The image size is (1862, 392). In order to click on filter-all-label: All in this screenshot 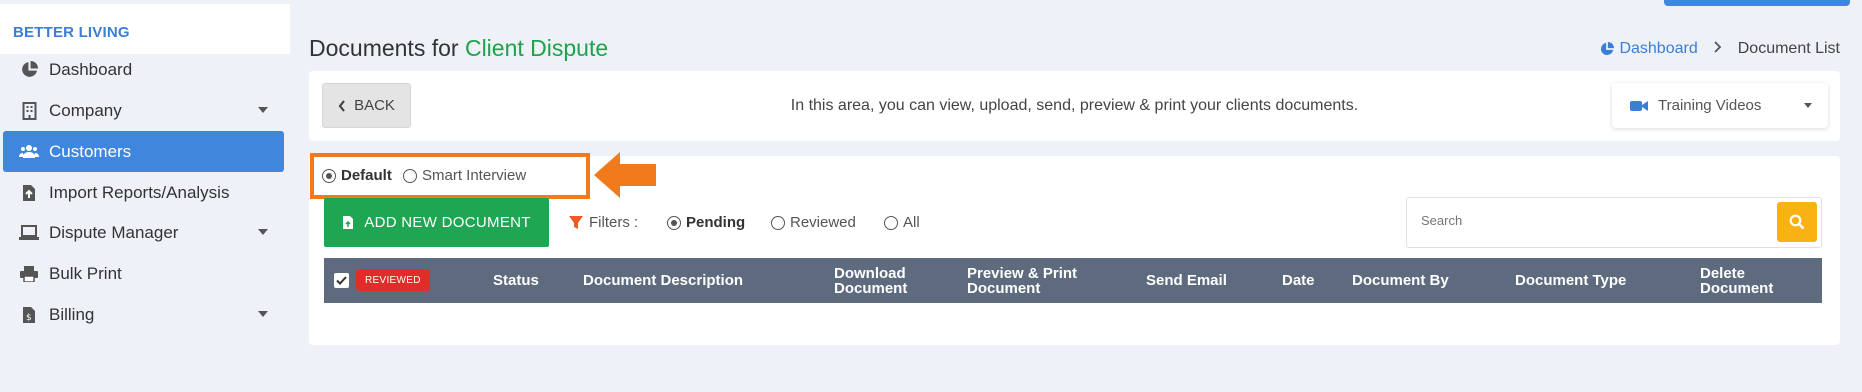, I will do `click(911, 222)`.